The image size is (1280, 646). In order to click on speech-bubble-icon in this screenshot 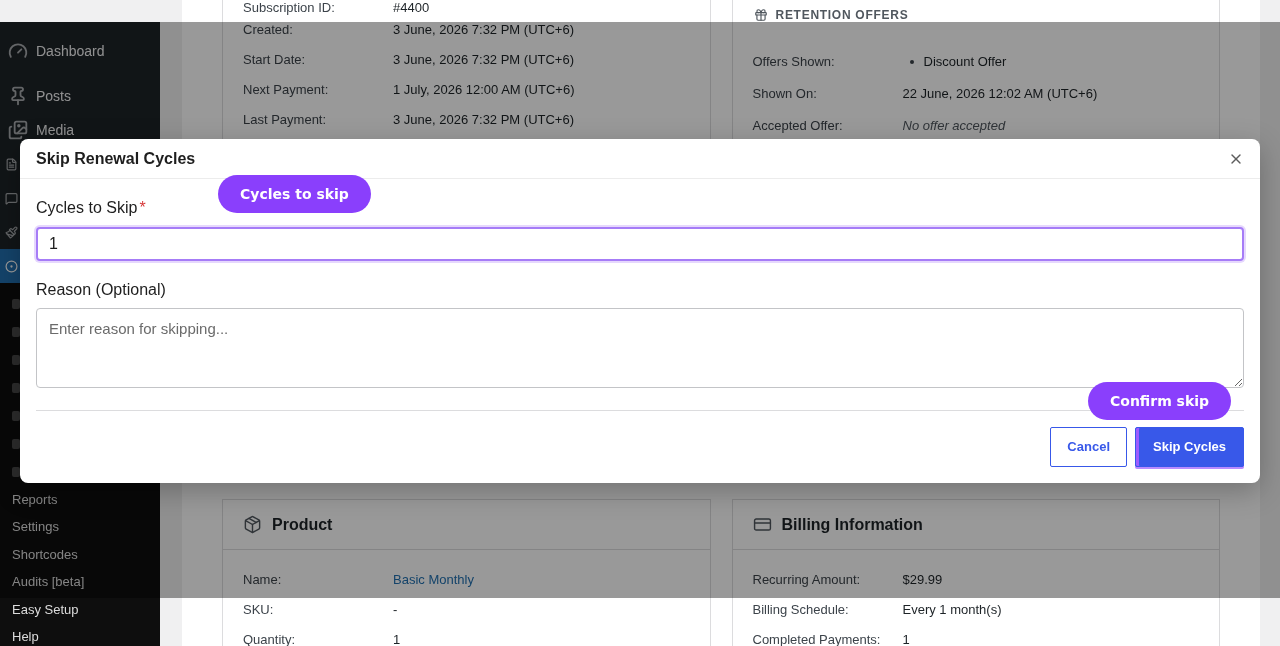, I will do `click(11, 198)`.